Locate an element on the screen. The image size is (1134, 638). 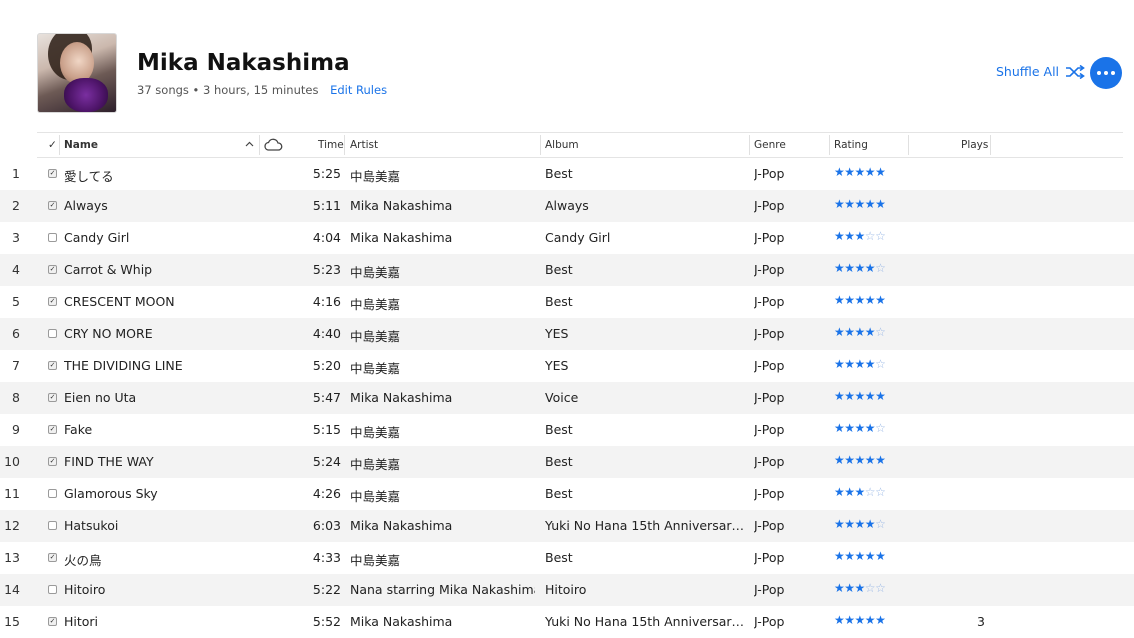
column-name: Name is located at coordinates (81, 145).